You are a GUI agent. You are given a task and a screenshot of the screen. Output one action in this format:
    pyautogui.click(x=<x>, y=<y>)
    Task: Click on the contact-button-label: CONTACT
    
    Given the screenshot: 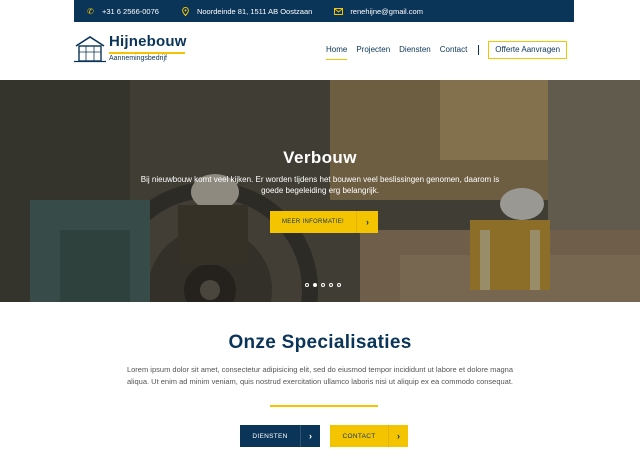 What is the action you would take?
    pyautogui.click(x=359, y=436)
    